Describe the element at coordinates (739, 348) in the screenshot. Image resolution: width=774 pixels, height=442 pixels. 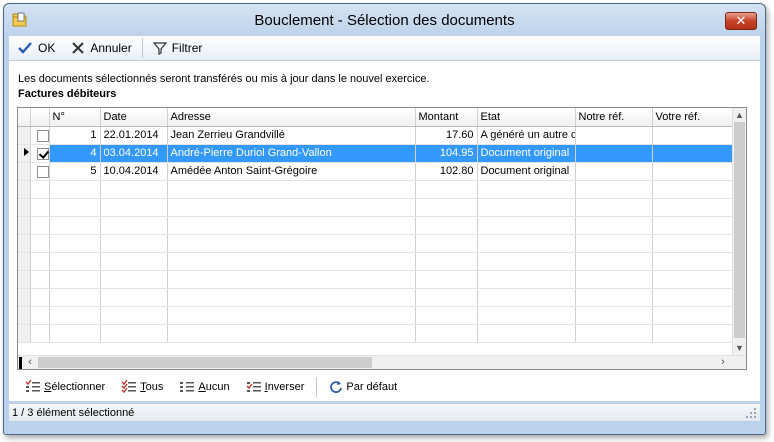
I see `scroll-down-icon: ▼` at that location.